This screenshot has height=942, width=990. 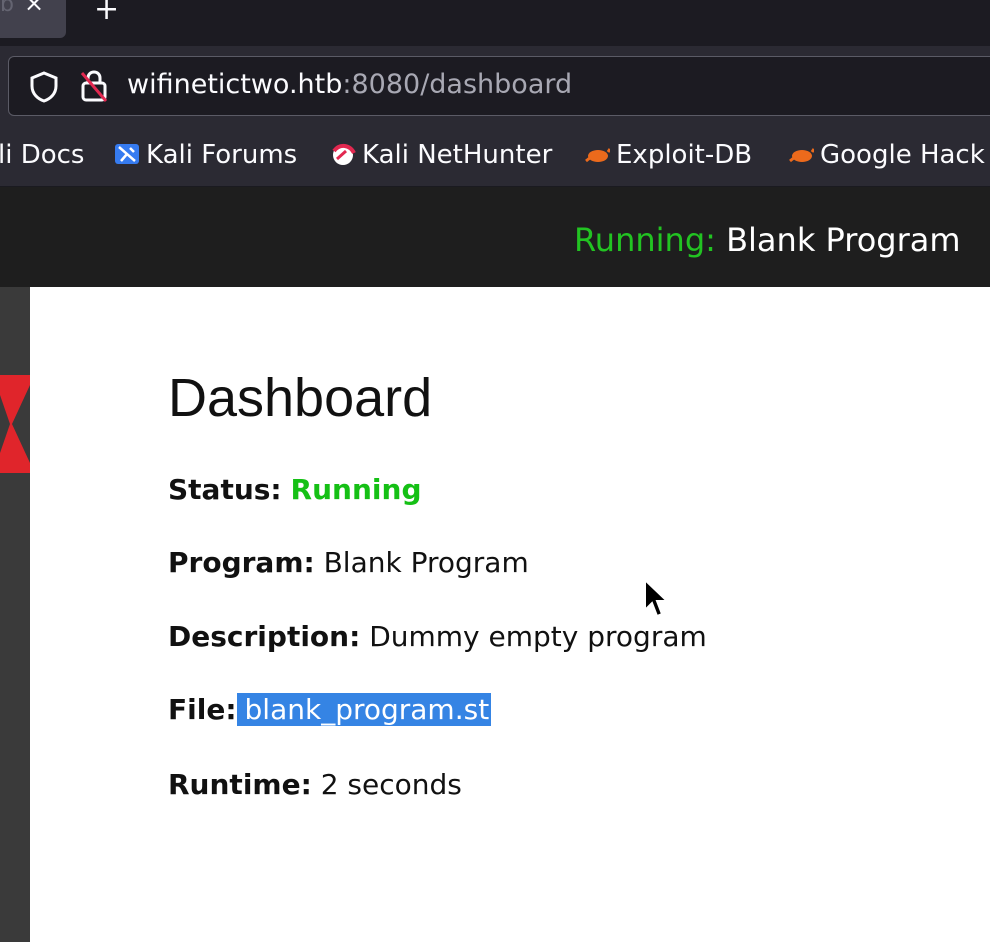 I want to click on status-value: Running, so click(x=356, y=489).